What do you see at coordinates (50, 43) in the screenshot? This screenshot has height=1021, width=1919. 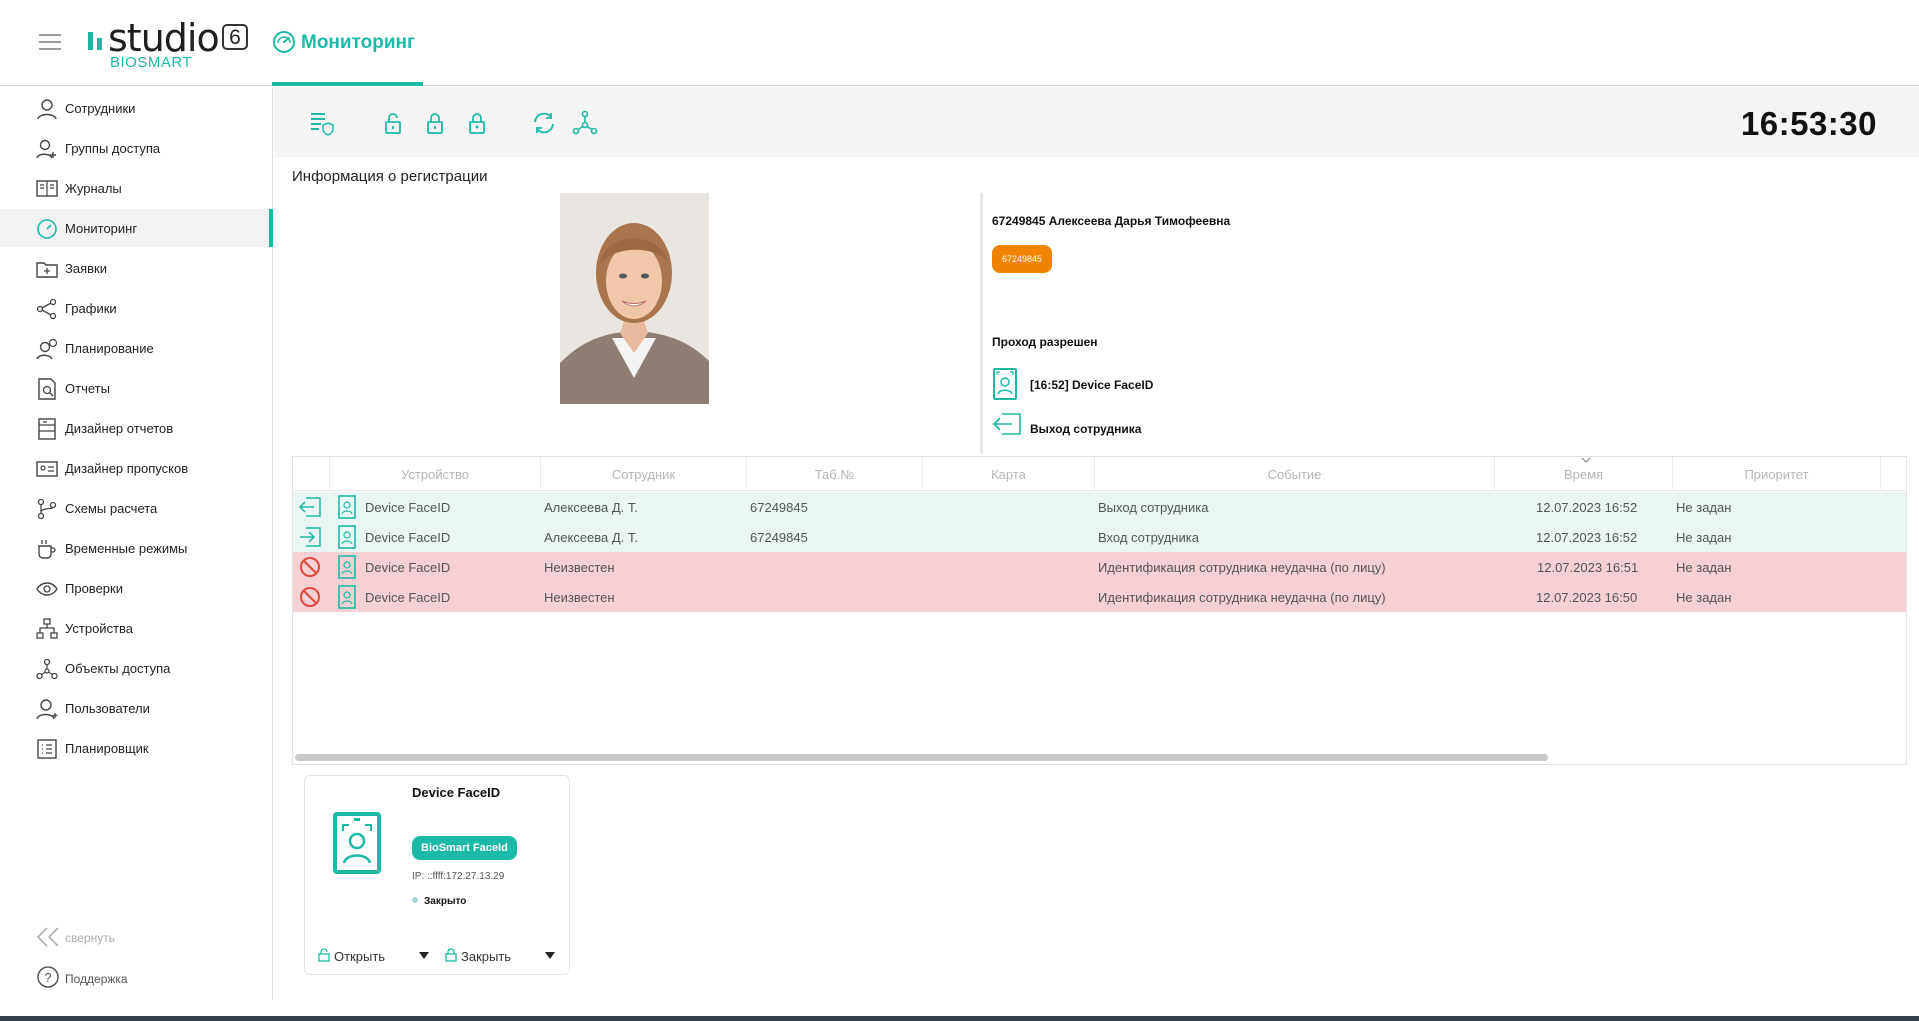 I see `hamburger-menu-icon` at bounding box center [50, 43].